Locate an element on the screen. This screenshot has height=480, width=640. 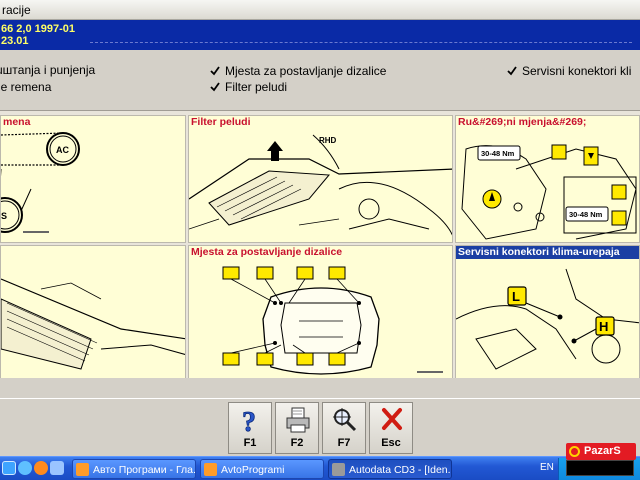
panel-pollen-filter: Filter peludi RHD is located at coordinates (320, 179).